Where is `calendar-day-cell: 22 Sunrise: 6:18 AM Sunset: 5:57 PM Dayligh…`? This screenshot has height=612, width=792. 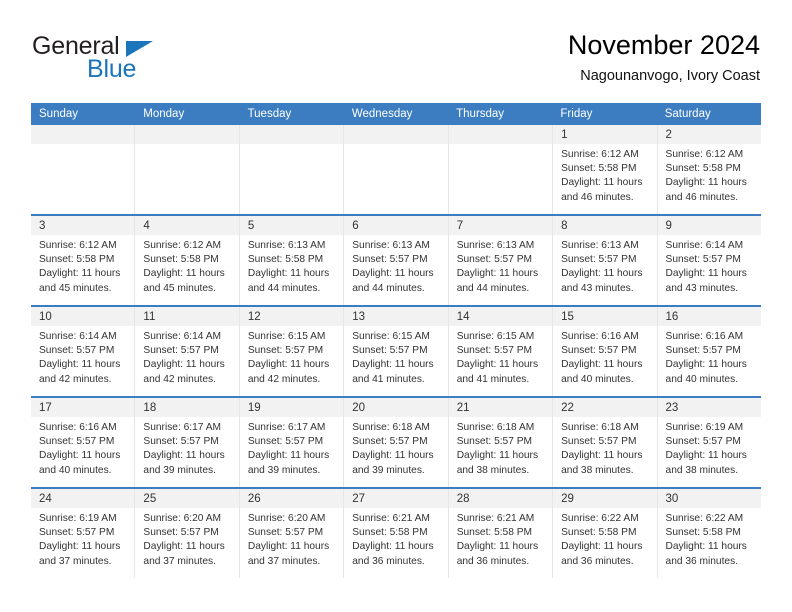 calendar-day-cell: 22 Sunrise: 6:18 AM Sunset: 5:57 PM Dayligh… is located at coordinates (605, 442).